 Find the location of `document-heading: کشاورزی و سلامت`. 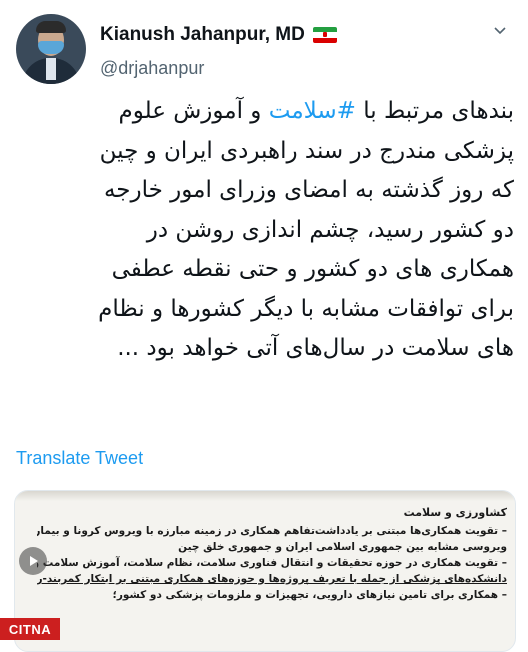

document-heading: کشاورزی و سلامت is located at coordinates (455, 512).